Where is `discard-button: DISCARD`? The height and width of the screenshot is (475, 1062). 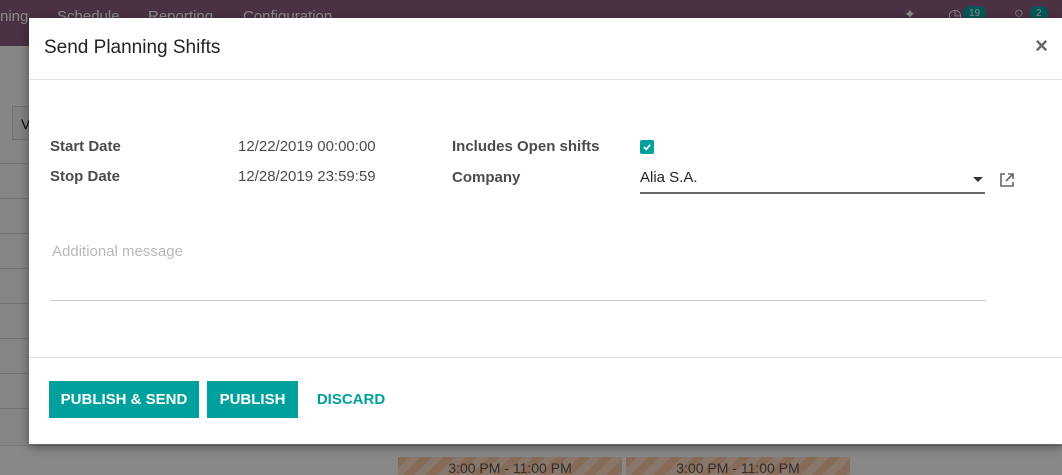
discard-button: DISCARD is located at coordinates (351, 399).